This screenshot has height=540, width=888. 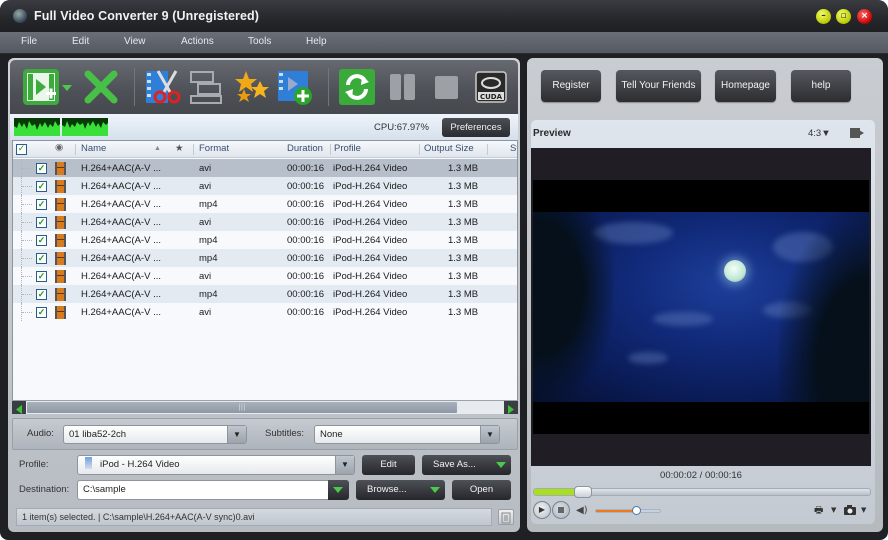 I want to click on register-button: Register, so click(x=571, y=86).